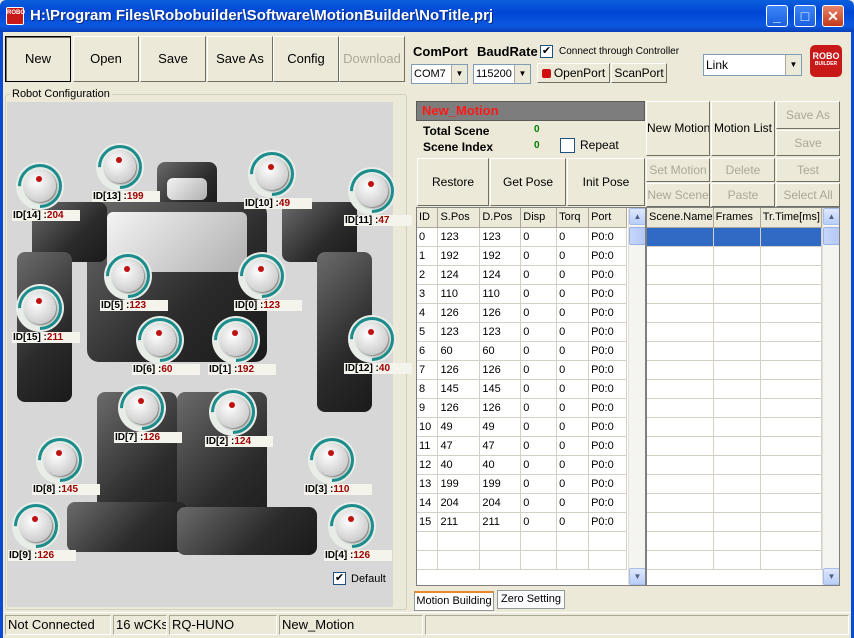  I want to click on table-cell: 8, so click(428, 389).